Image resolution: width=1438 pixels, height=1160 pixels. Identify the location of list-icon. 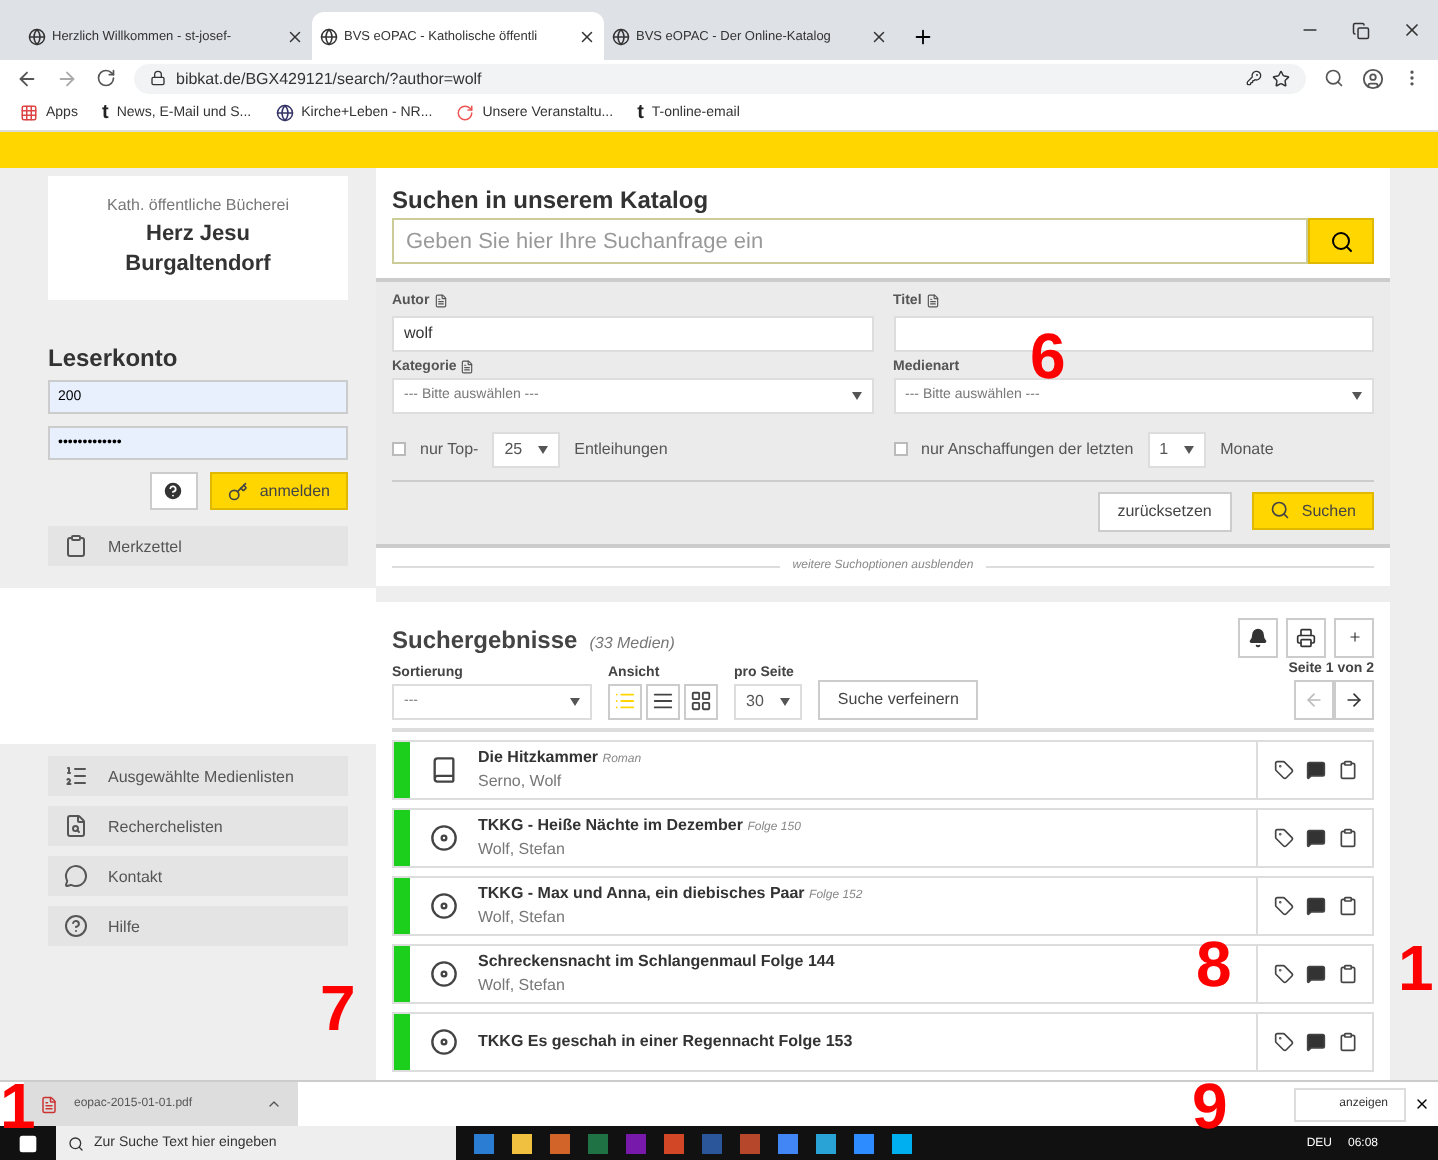
(76, 776).